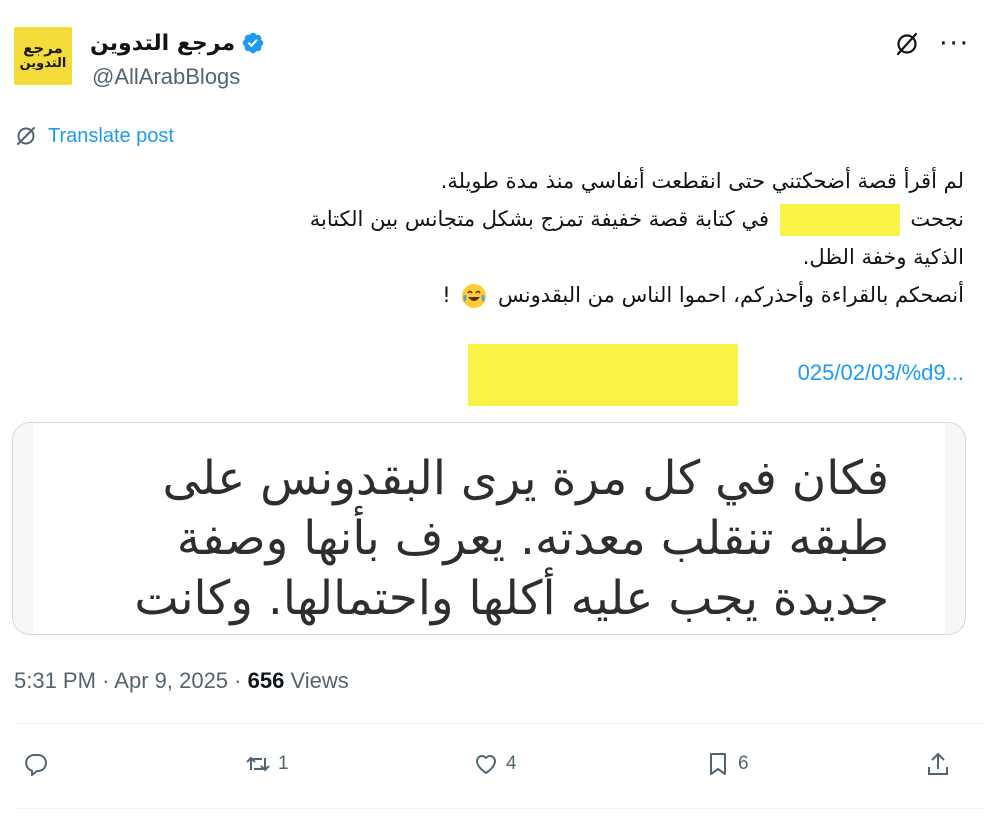  I want to click on bookmark-button: 6, so click(726, 764).